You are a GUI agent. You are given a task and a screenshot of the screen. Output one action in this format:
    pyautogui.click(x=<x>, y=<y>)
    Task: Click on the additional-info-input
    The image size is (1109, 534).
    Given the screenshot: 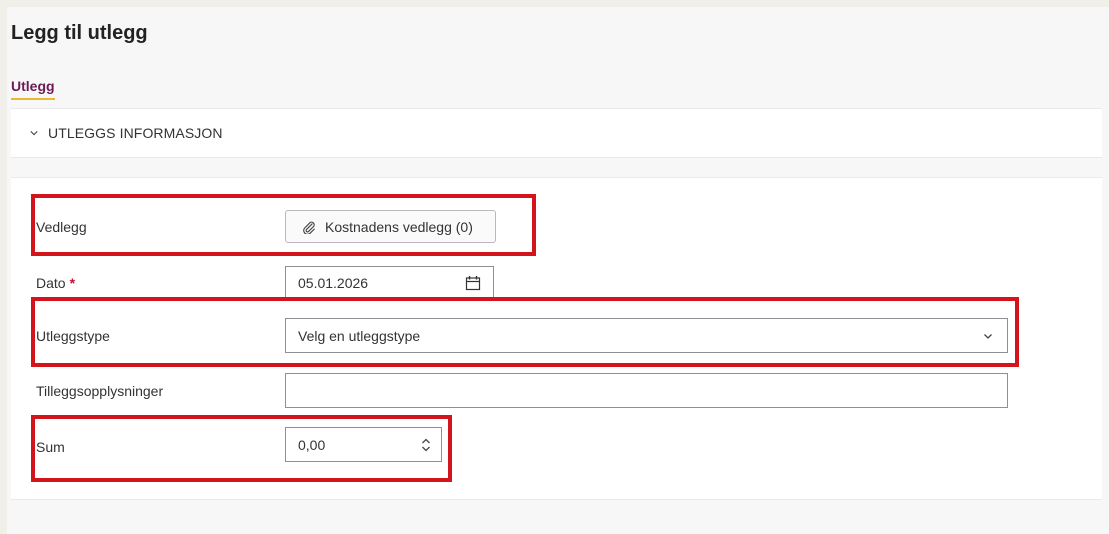 What is the action you would take?
    pyautogui.click(x=646, y=390)
    